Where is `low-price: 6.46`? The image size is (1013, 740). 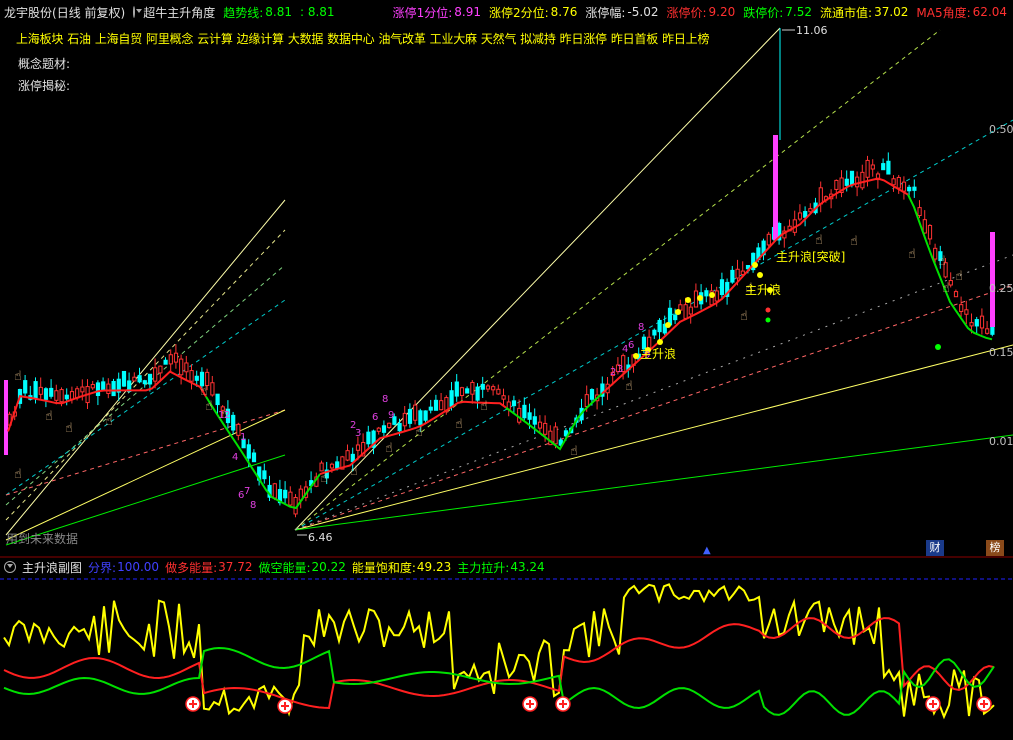
low-price: 6.46 is located at coordinates (320, 537).